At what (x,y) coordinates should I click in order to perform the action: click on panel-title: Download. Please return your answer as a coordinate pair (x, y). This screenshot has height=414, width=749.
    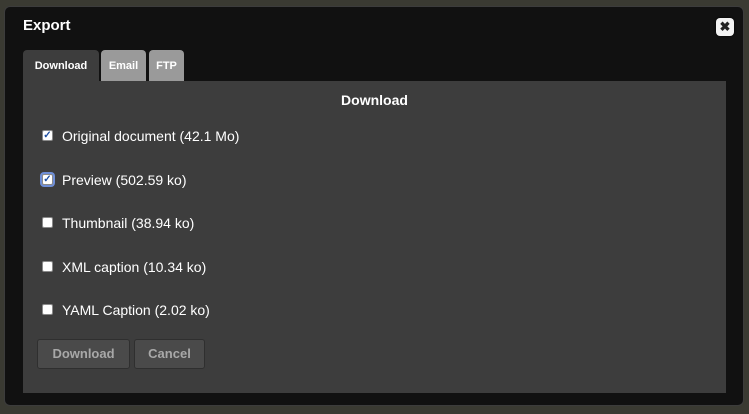
    Looking at the image, I should click on (374, 100).